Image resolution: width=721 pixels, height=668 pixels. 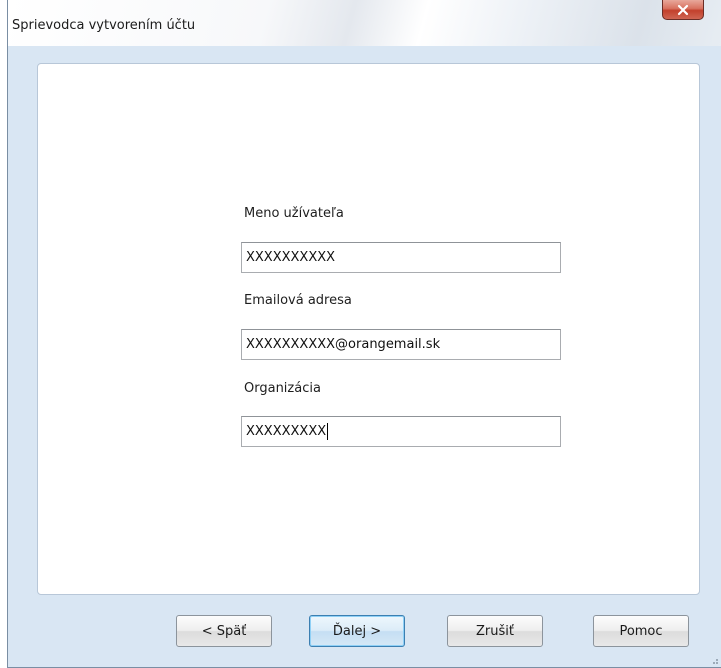 What do you see at coordinates (343, 344) in the screenshot?
I see `email-value: XXXXXXXXXX@orangemail.sk` at bounding box center [343, 344].